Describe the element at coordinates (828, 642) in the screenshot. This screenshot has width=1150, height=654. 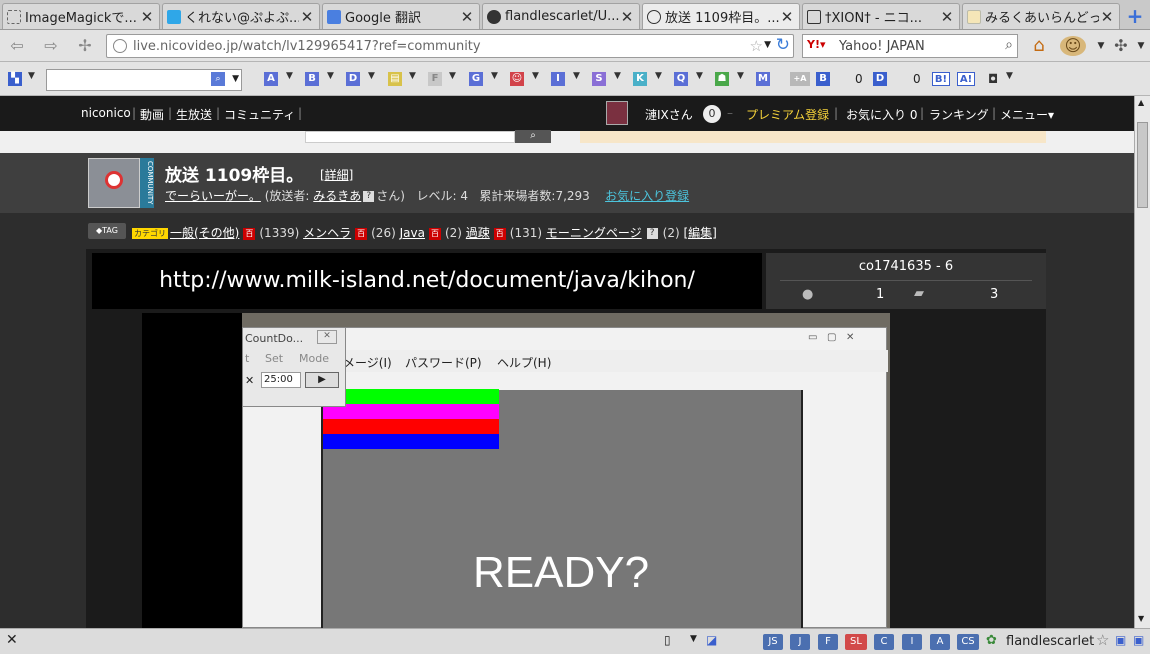
I see `statusbar-button-f: F` at that location.